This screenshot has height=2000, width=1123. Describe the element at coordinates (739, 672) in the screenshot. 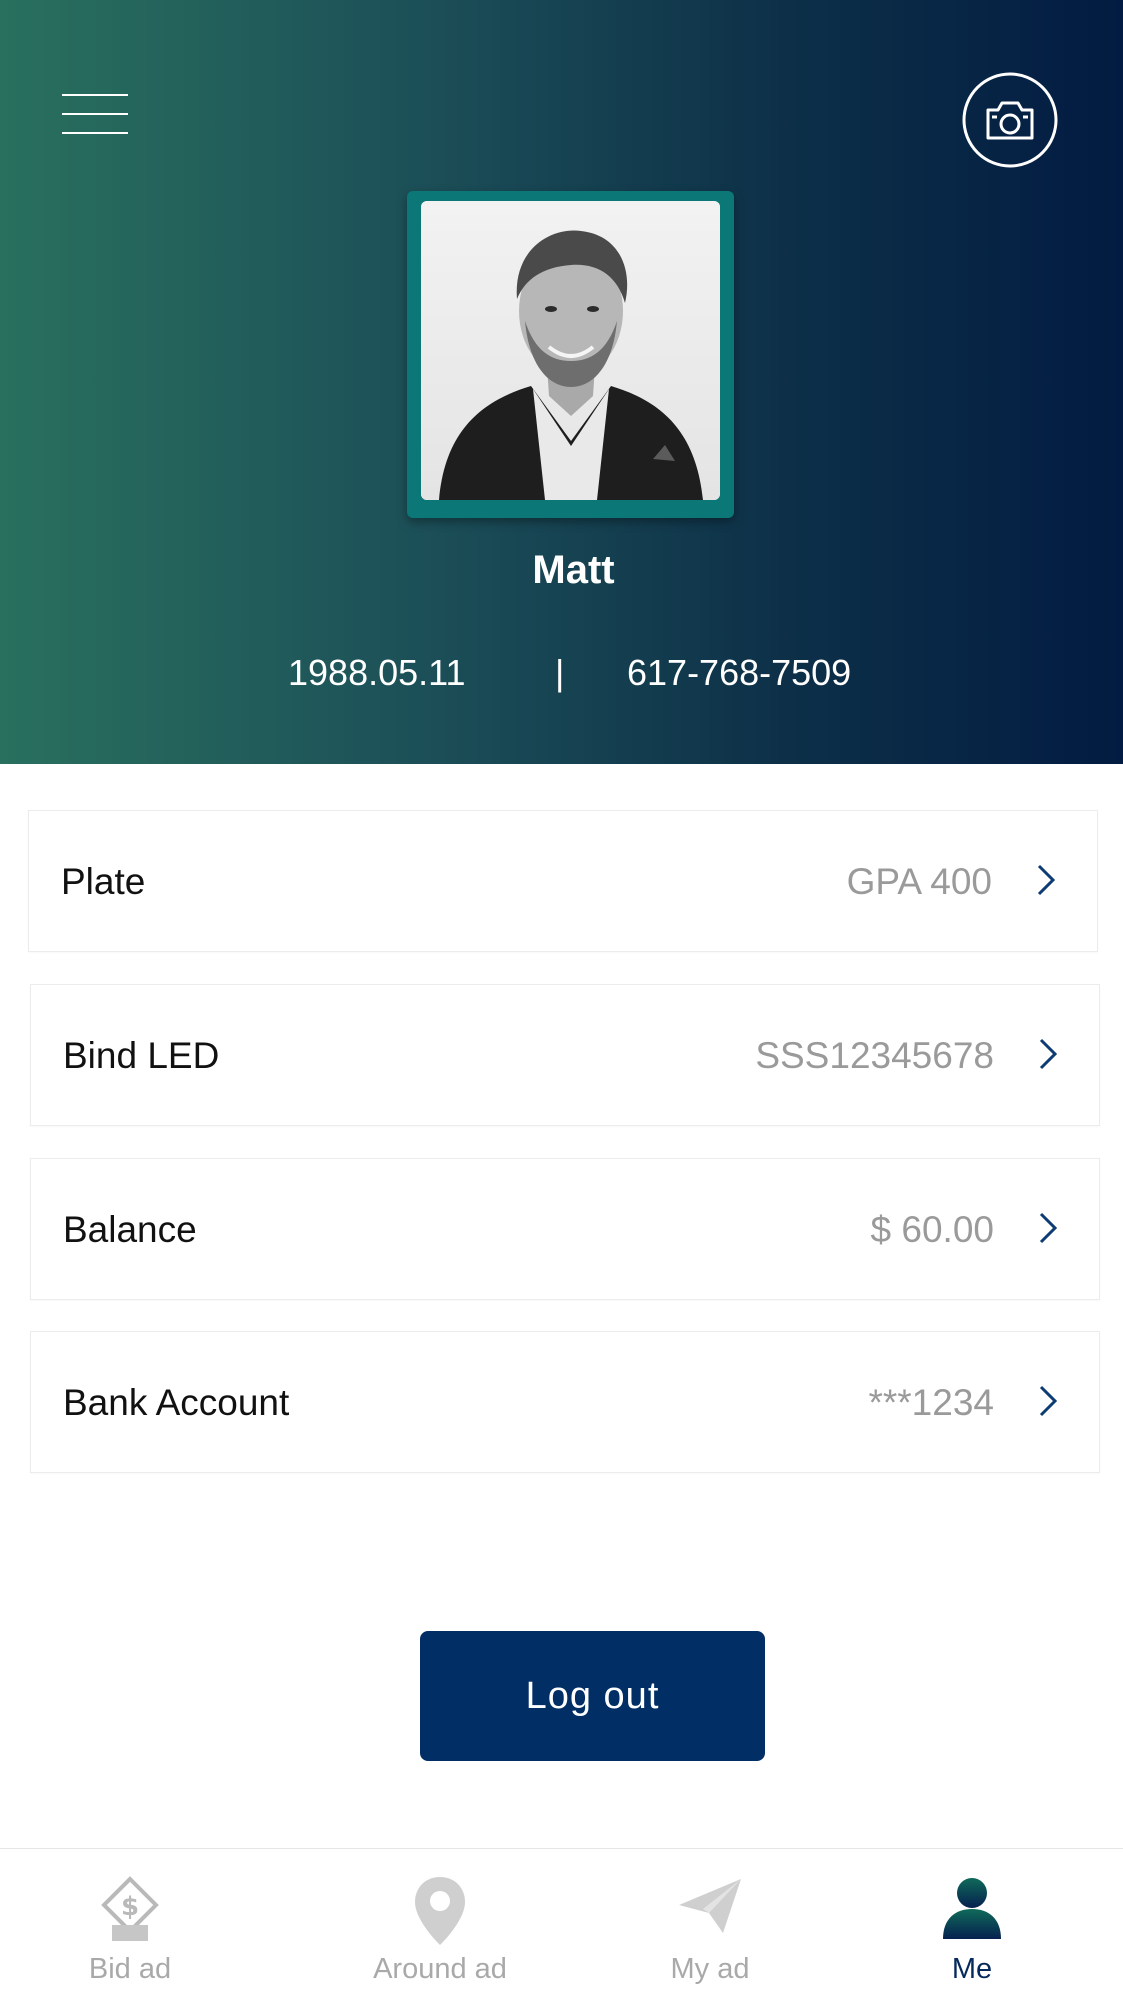

I see `phone-number: 617-768-7509` at that location.